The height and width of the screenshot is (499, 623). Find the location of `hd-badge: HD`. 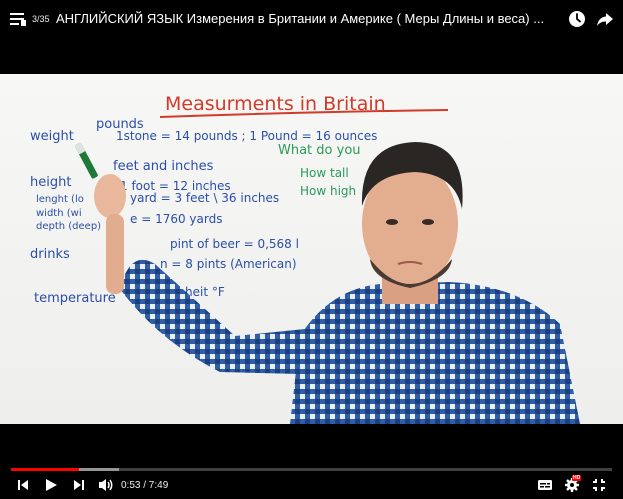

hd-badge: HD is located at coordinates (577, 478).